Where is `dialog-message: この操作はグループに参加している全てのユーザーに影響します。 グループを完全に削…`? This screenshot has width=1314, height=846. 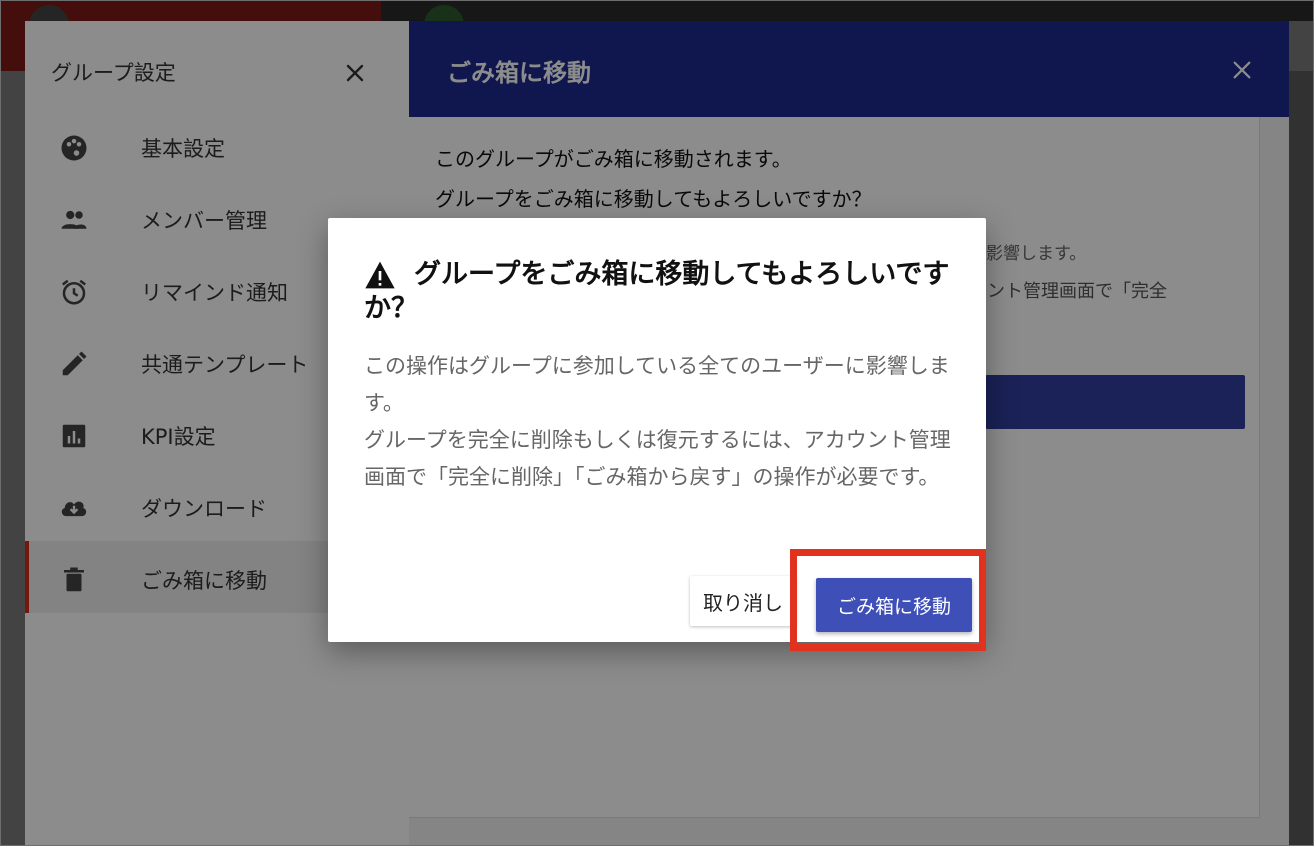 dialog-message: この操作はグループに参加している全てのユーザーに影響します。 グループを完全に削… is located at coordinates (657, 421).